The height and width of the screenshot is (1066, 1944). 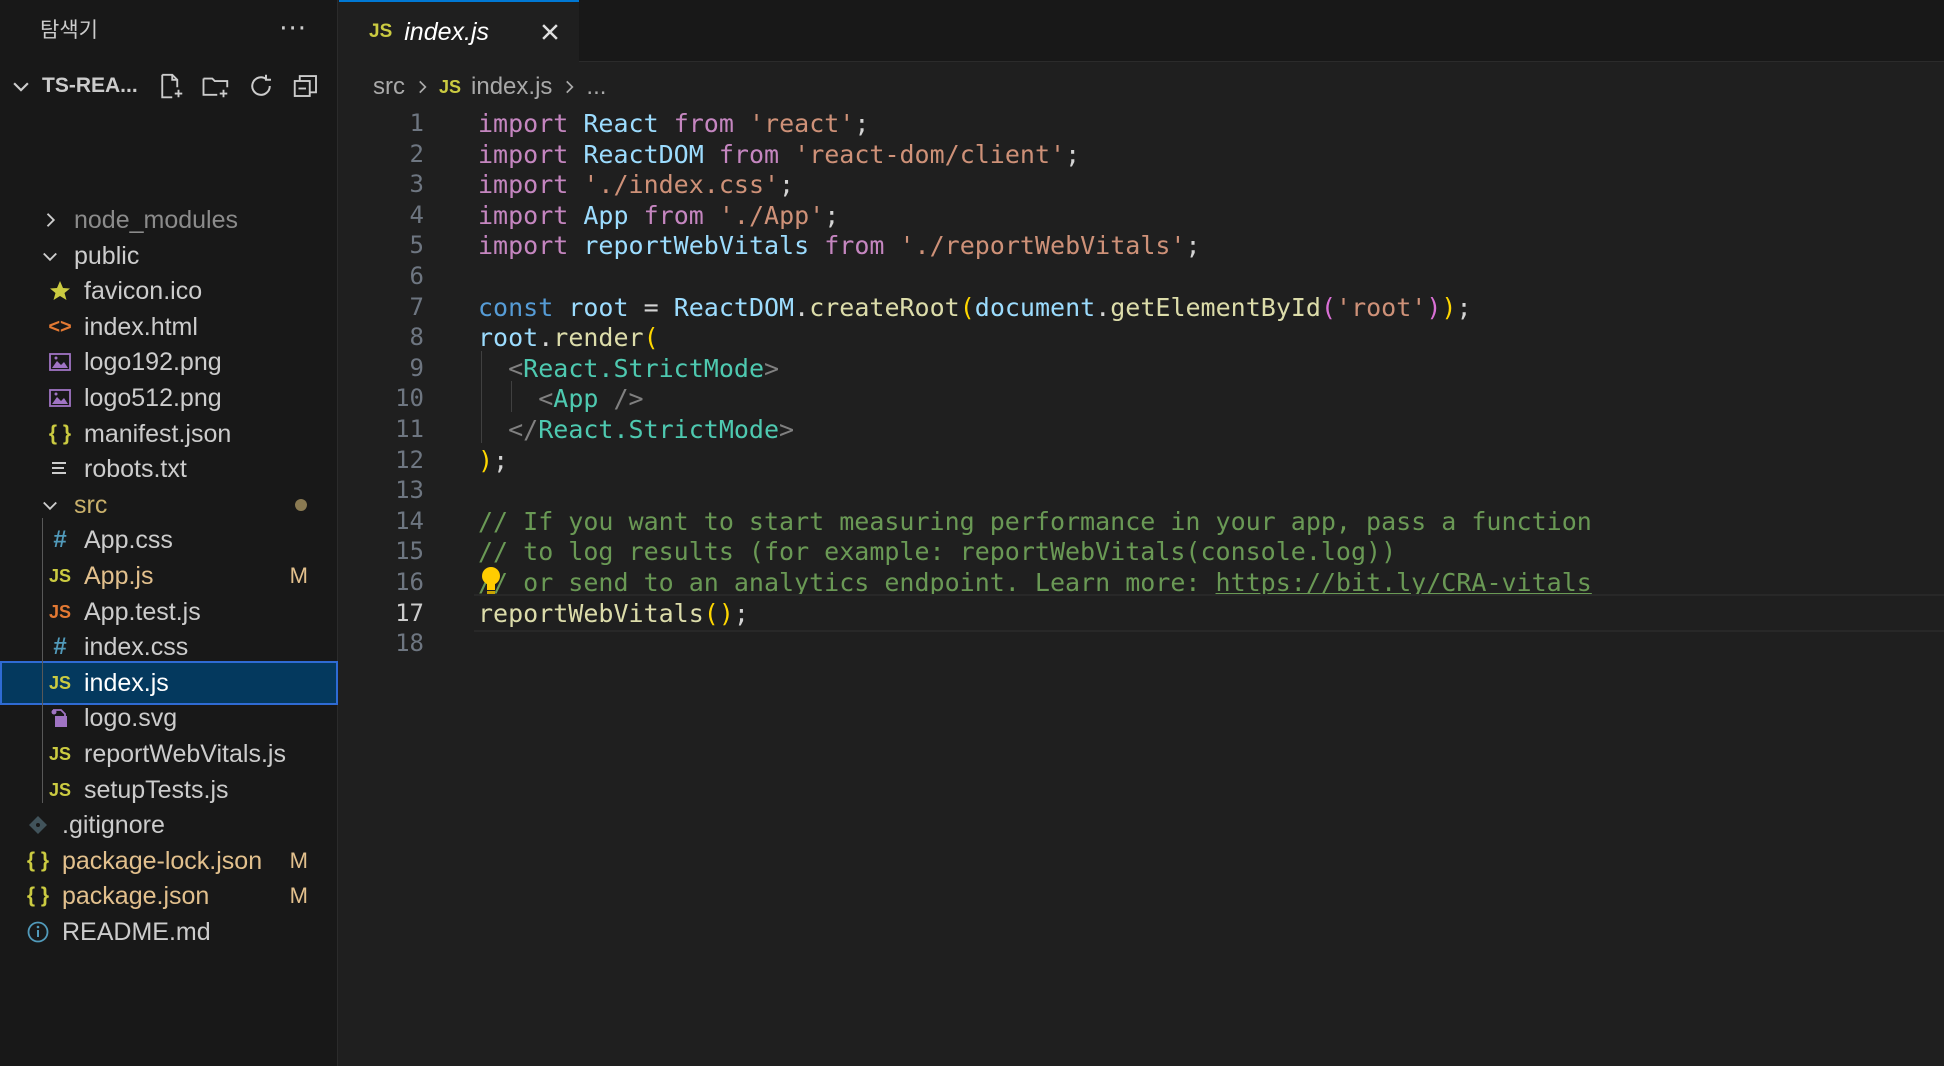 What do you see at coordinates (156, 219) in the screenshot?
I see `tree-item-label: node_modules` at bounding box center [156, 219].